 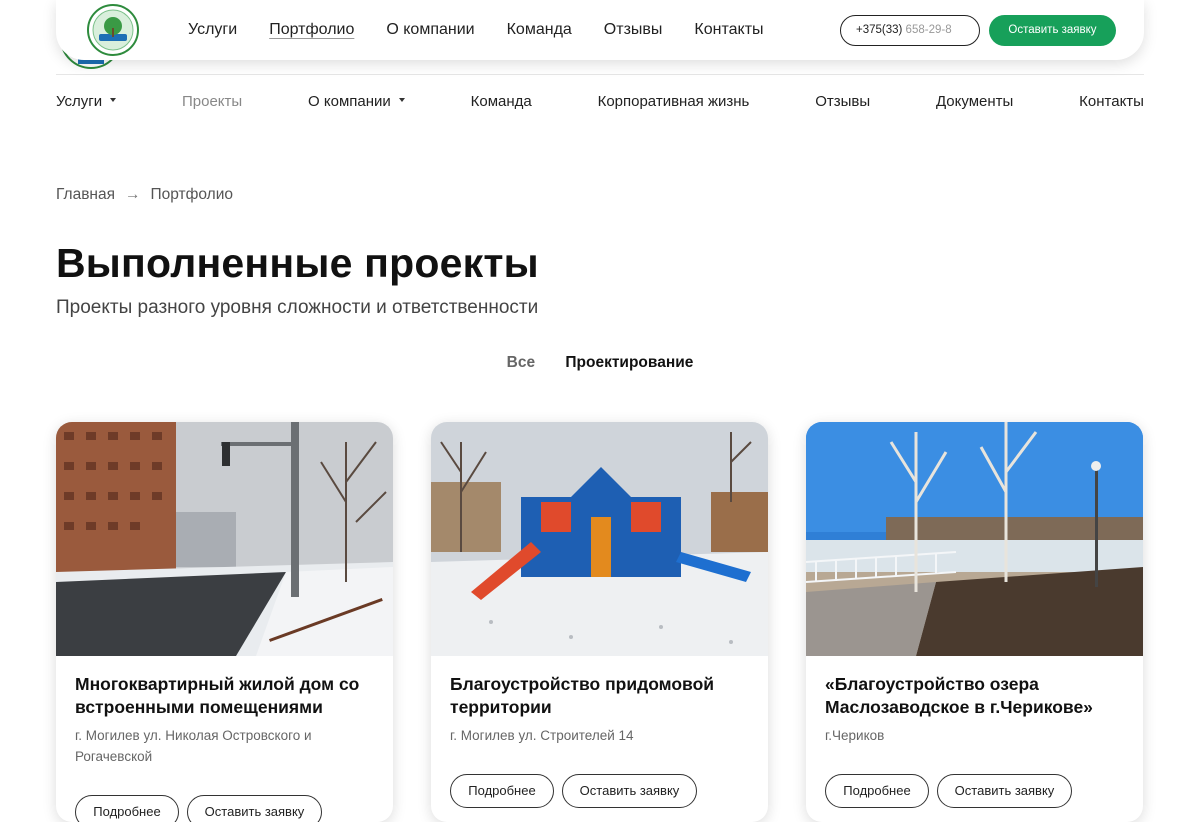 I want to click on main-nav-projects: Проекты, so click(x=212, y=101).